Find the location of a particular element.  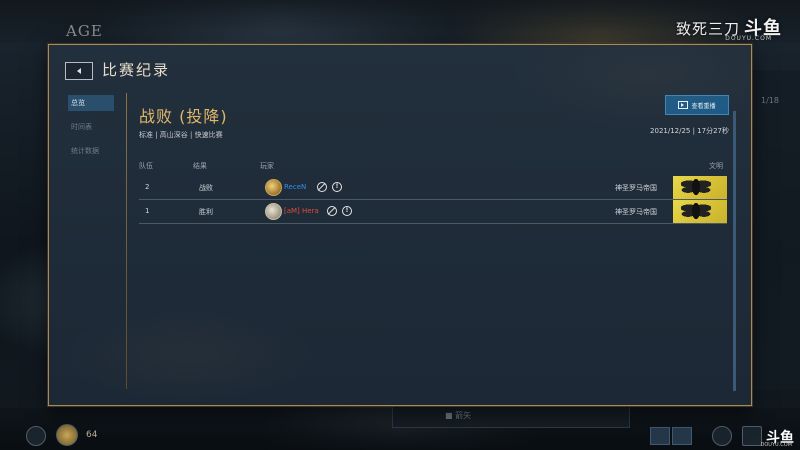

player-emblem-icon is located at coordinates (67, 435).